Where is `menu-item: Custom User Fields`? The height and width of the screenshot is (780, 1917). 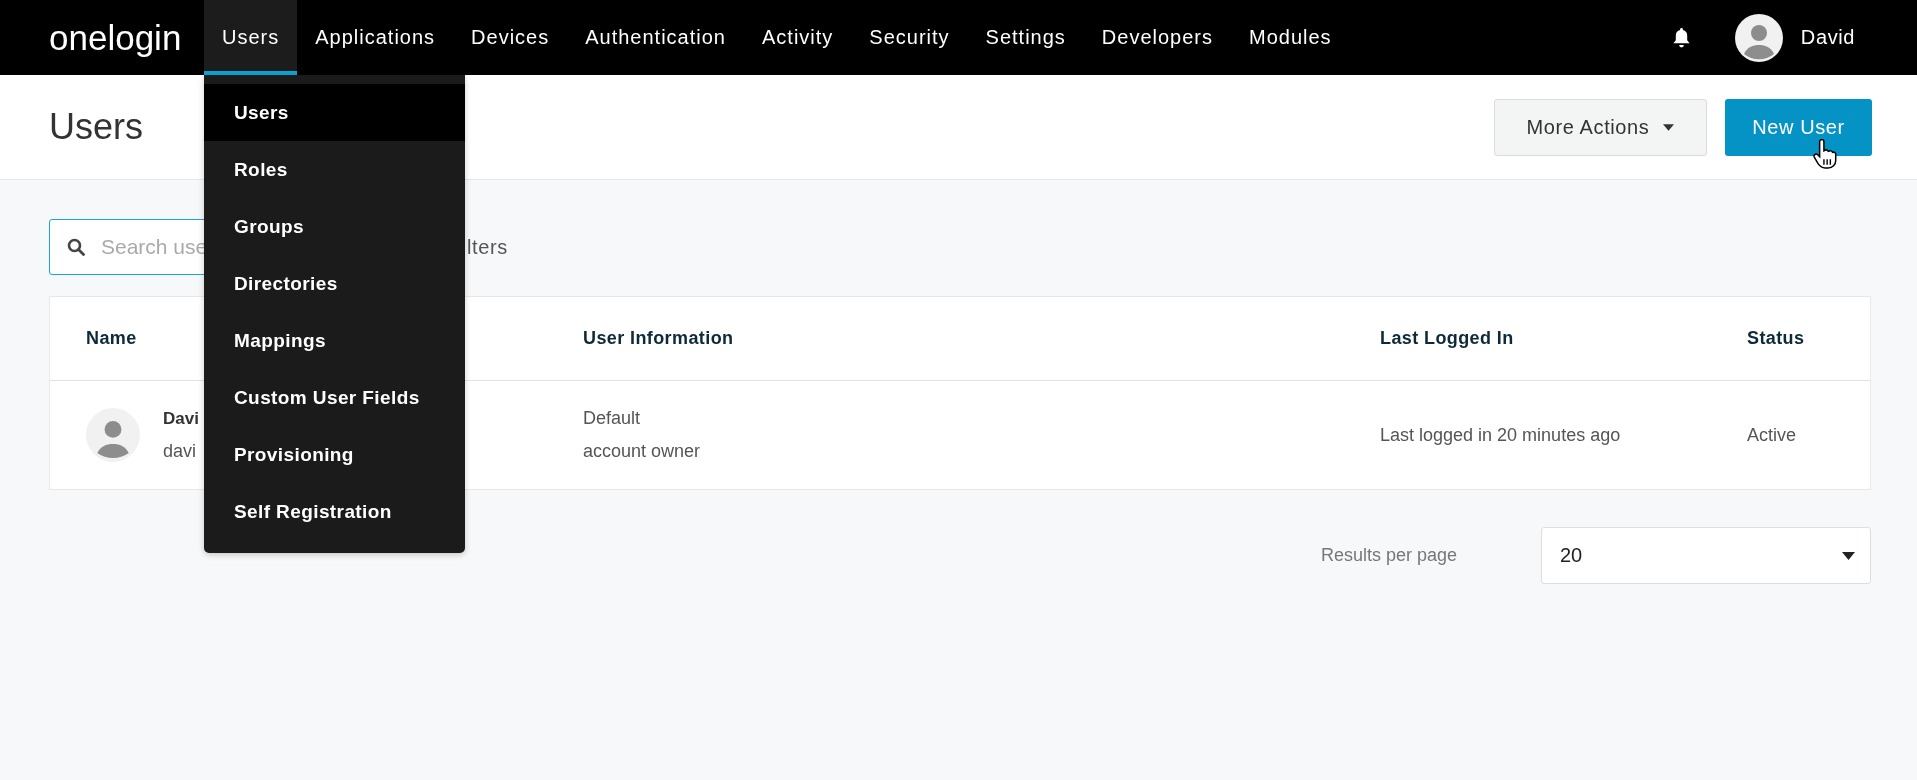 menu-item: Custom User Fields is located at coordinates (334, 397).